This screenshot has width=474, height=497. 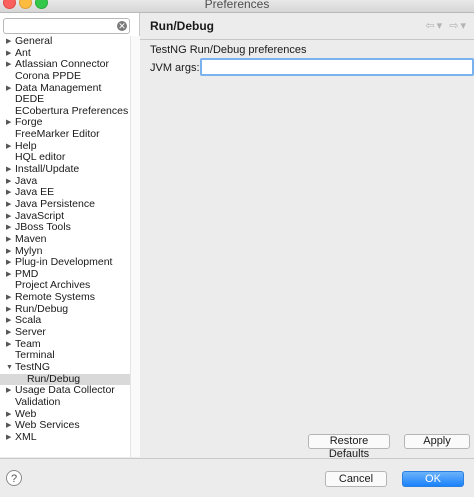 I want to click on tree-item: ▶ General, so click(x=69, y=41).